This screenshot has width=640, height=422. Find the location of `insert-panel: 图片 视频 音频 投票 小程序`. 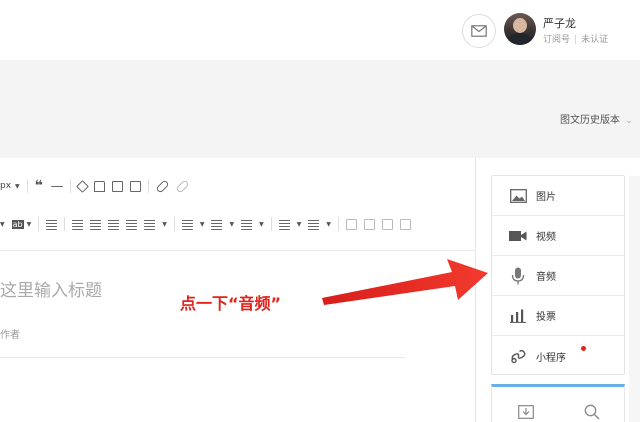

insert-panel: 图片 视频 音频 投票 小程序 is located at coordinates (558, 275).